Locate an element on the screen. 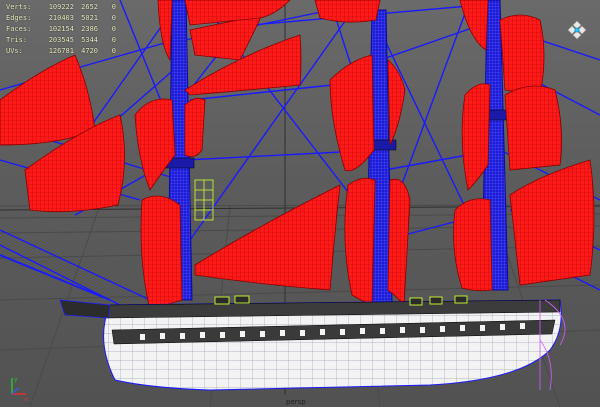 Image resolution: width=600 pixels, height=407 pixels. hud-label: Verts: is located at coordinates (19, 7).